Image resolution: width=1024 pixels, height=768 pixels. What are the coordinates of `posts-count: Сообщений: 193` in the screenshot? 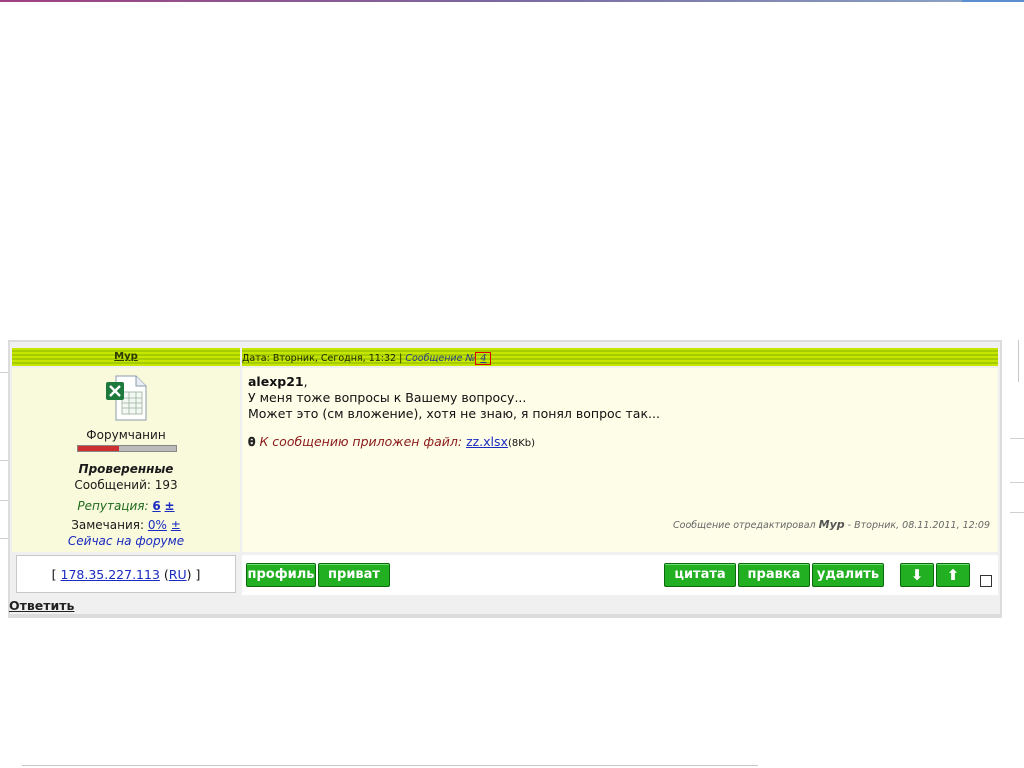 It's located at (126, 485).